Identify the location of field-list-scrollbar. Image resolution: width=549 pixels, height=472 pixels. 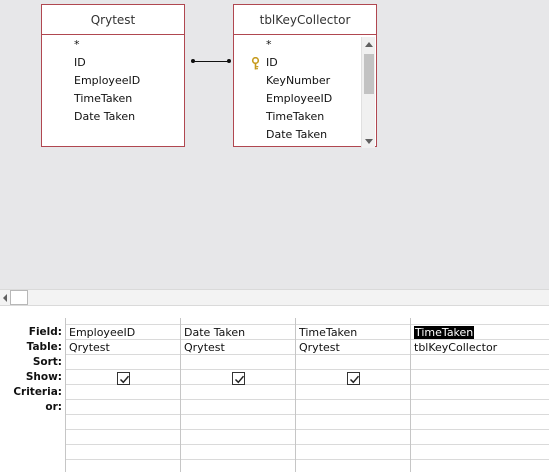
(368, 92).